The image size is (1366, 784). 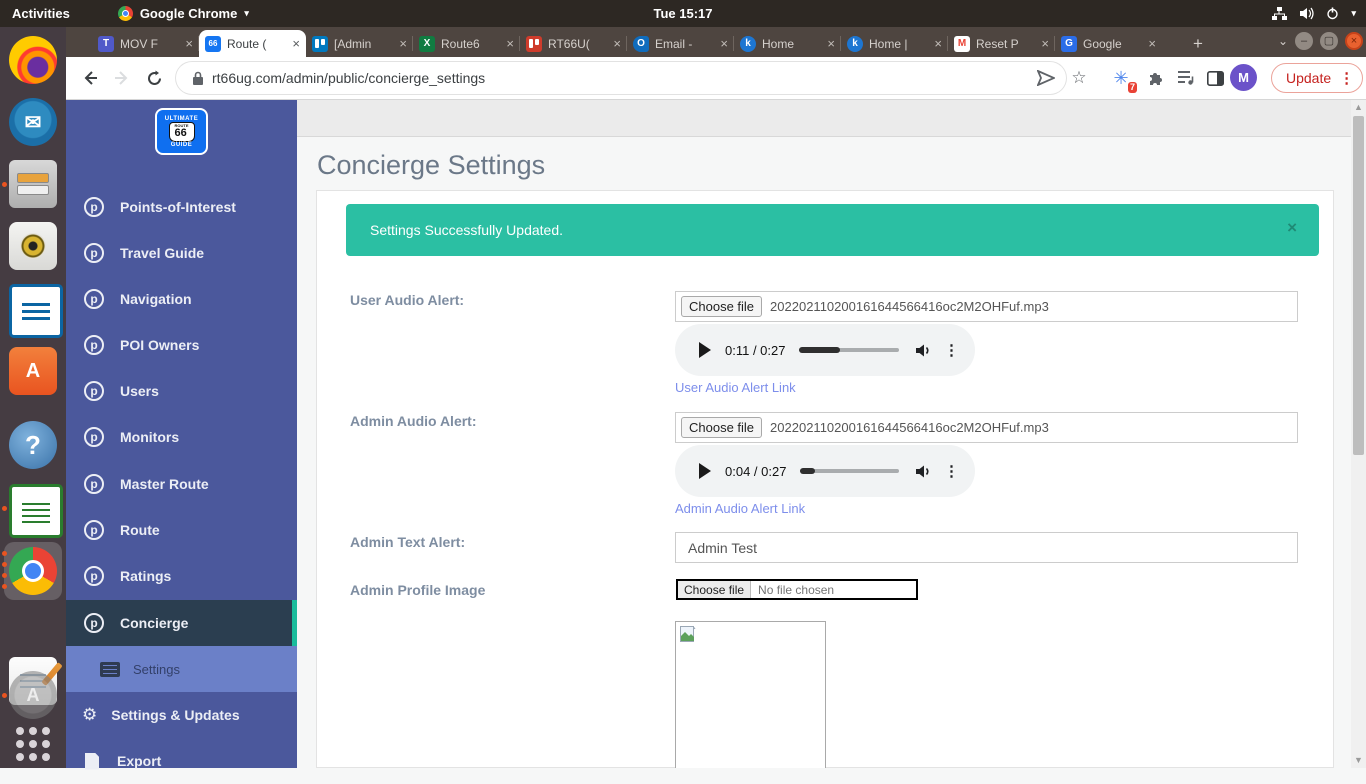 What do you see at coordinates (183, 13) in the screenshot?
I see `app-menu: Google Chrome ▾` at bounding box center [183, 13].